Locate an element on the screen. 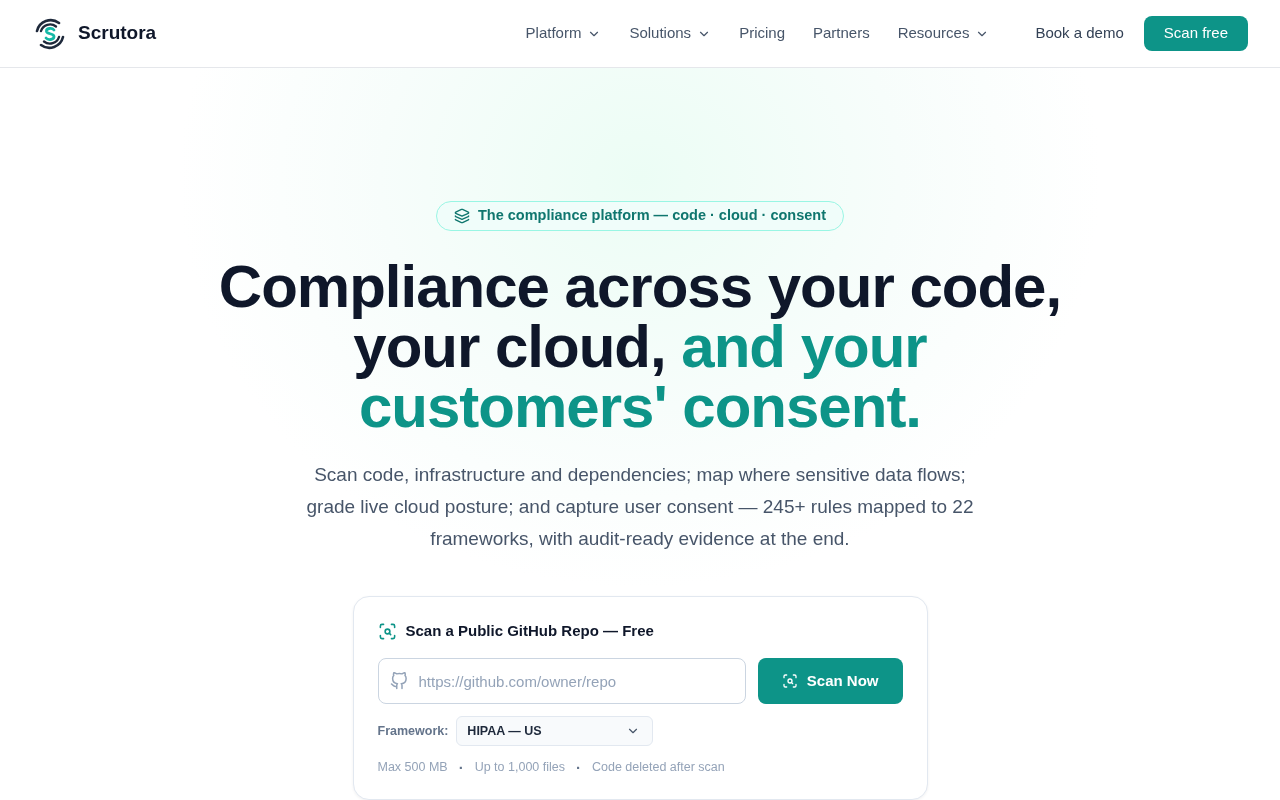 This screenshot has height=800, width=1280. nav-link: Platform is located at coordinates (563, 33).